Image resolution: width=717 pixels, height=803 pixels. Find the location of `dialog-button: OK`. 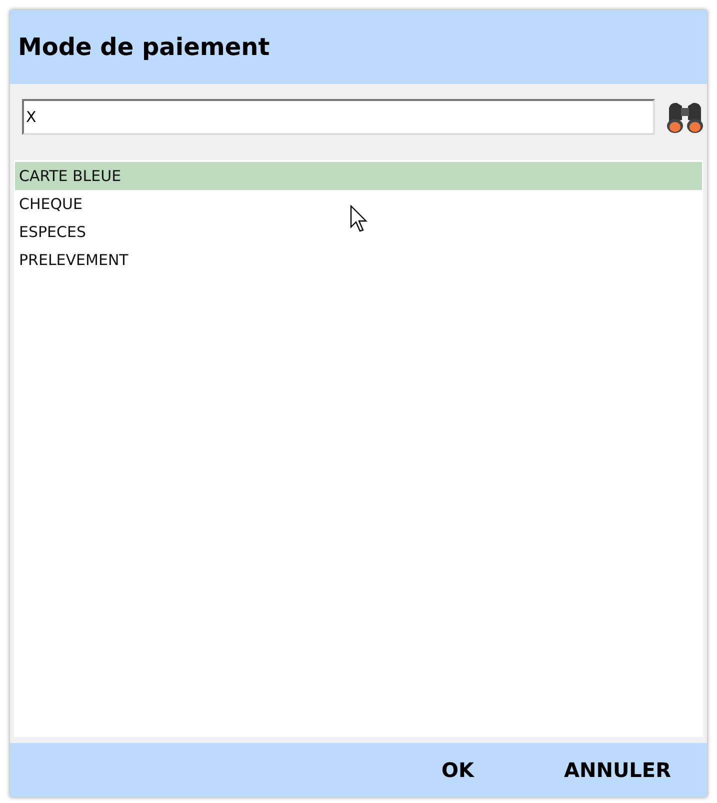

dialog-button: OK is located at coordinates (457, 770).